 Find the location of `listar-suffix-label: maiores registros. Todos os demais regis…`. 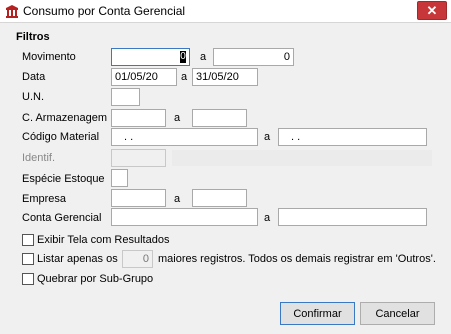

listar-suffix-label: maiores registros. Todos os demais regis… is located at coordinates (297, 259).